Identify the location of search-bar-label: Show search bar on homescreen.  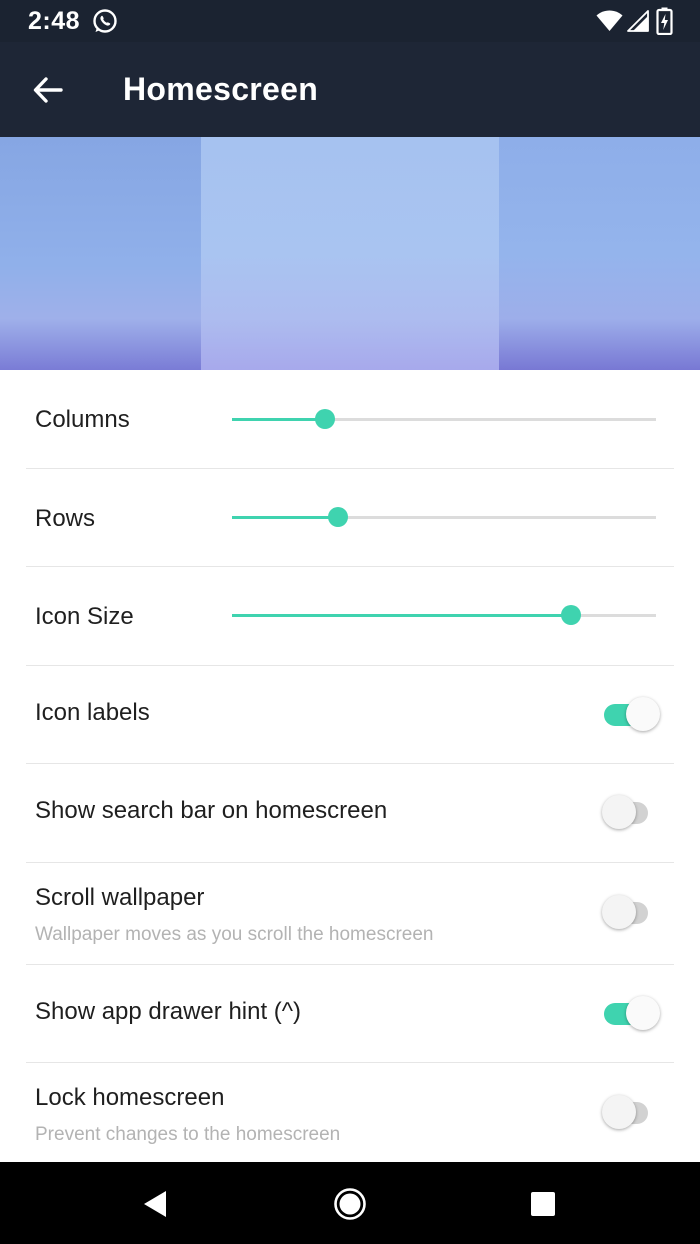
(211, 810).